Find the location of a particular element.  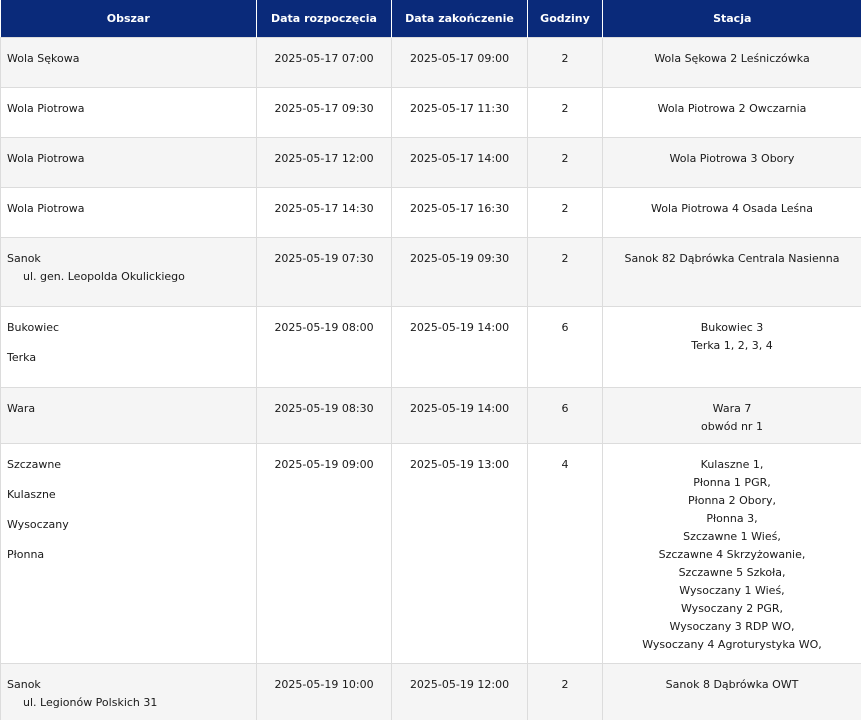

station-cell: Wola Sękowa 2 Leśniczówka is located at coordinates (731, 62).